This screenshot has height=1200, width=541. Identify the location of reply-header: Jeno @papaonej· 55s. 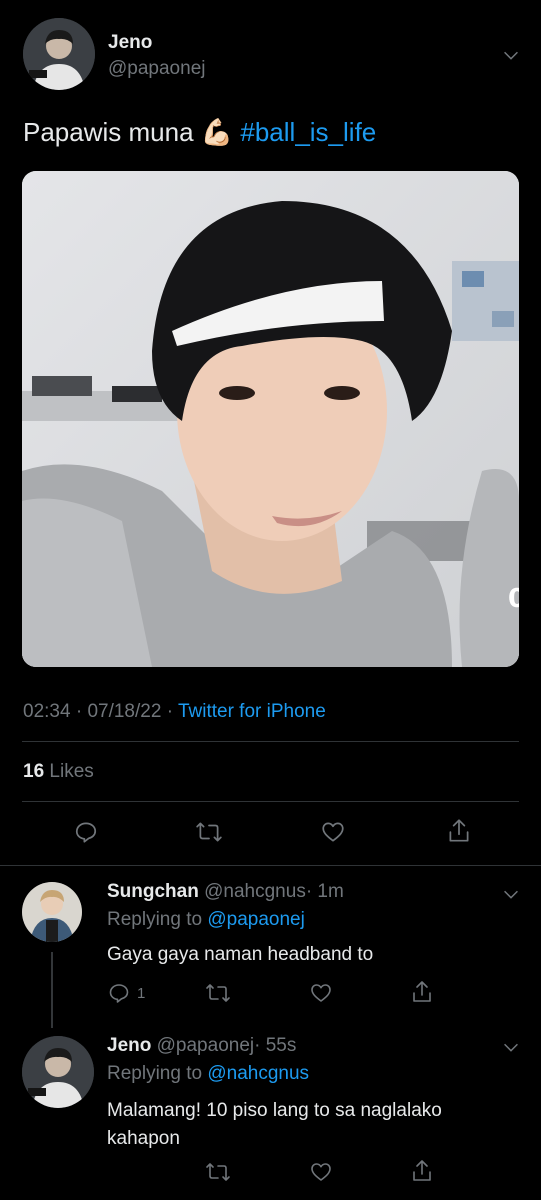
(201, 1046).